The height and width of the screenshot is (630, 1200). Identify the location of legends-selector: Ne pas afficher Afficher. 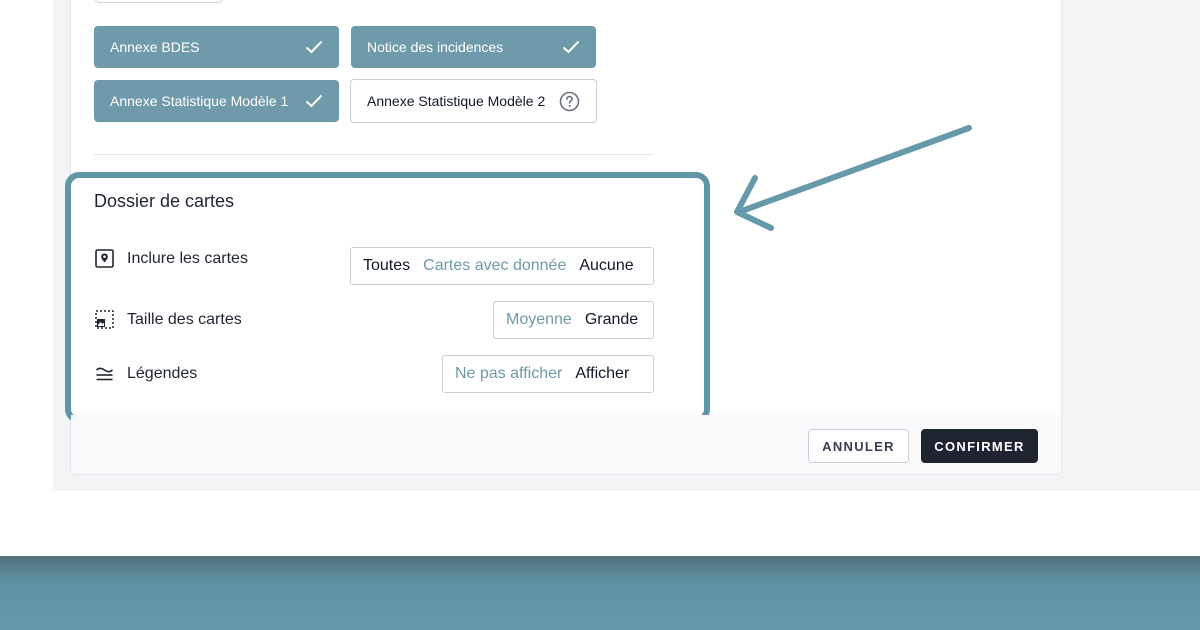
(548, 374).